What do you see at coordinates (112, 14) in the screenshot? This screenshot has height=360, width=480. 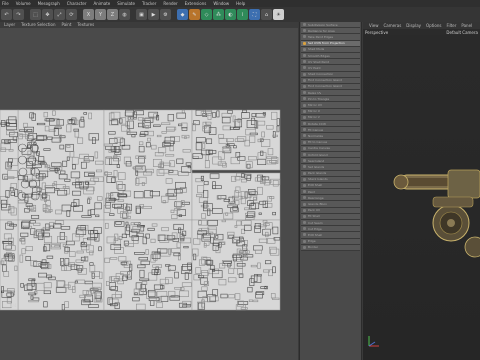 I see `z-axis-icon: Z` at bounding box center [112, 14].